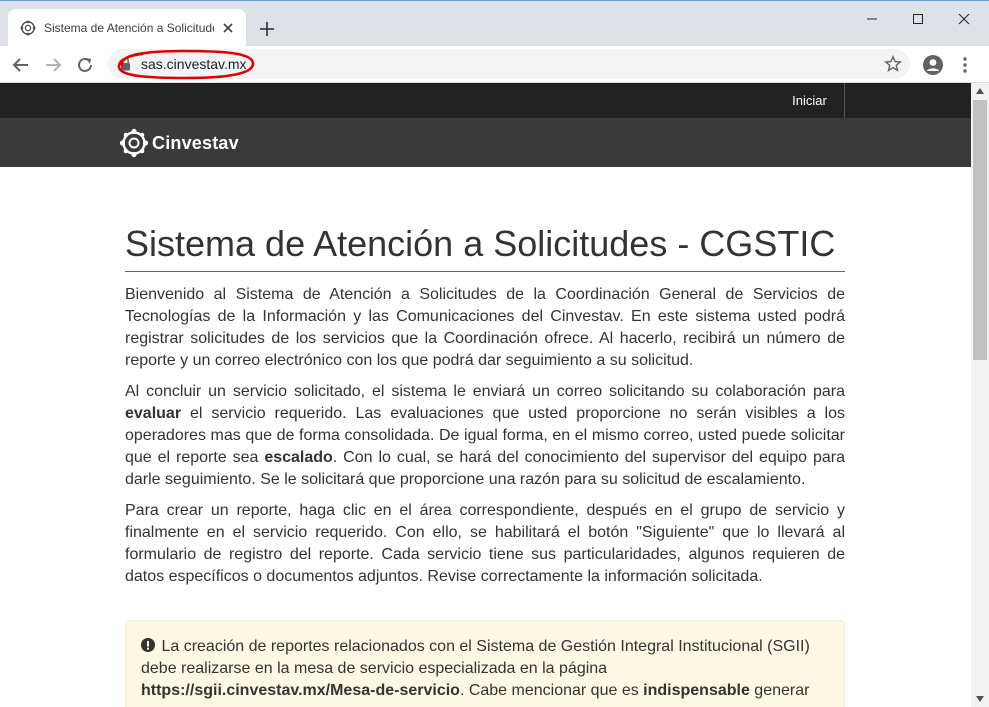 The width and height of the screenshot is (989, 707). What do you see at coordinates (965, 65) in the screenshot?
I see `more-vert-icon` at bounding box center [965, 65].